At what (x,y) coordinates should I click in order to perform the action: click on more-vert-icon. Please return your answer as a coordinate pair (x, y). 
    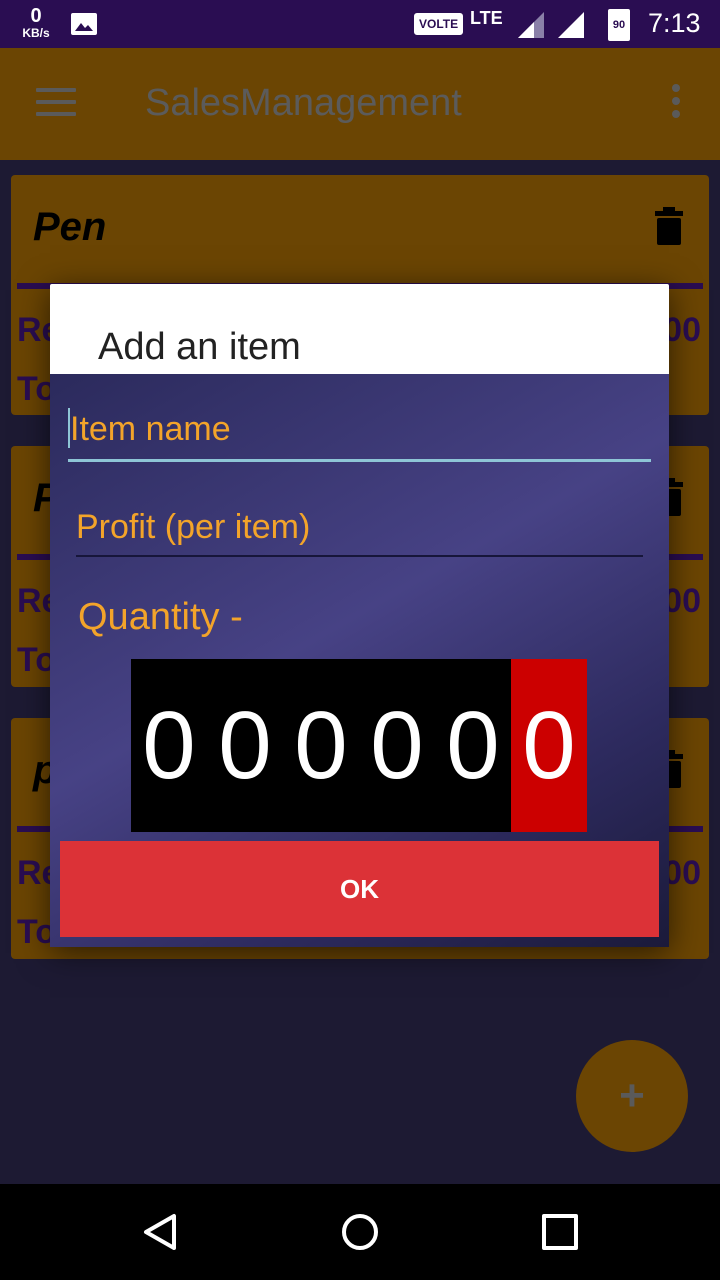
    Looking at the image, I should click on (676, 104).